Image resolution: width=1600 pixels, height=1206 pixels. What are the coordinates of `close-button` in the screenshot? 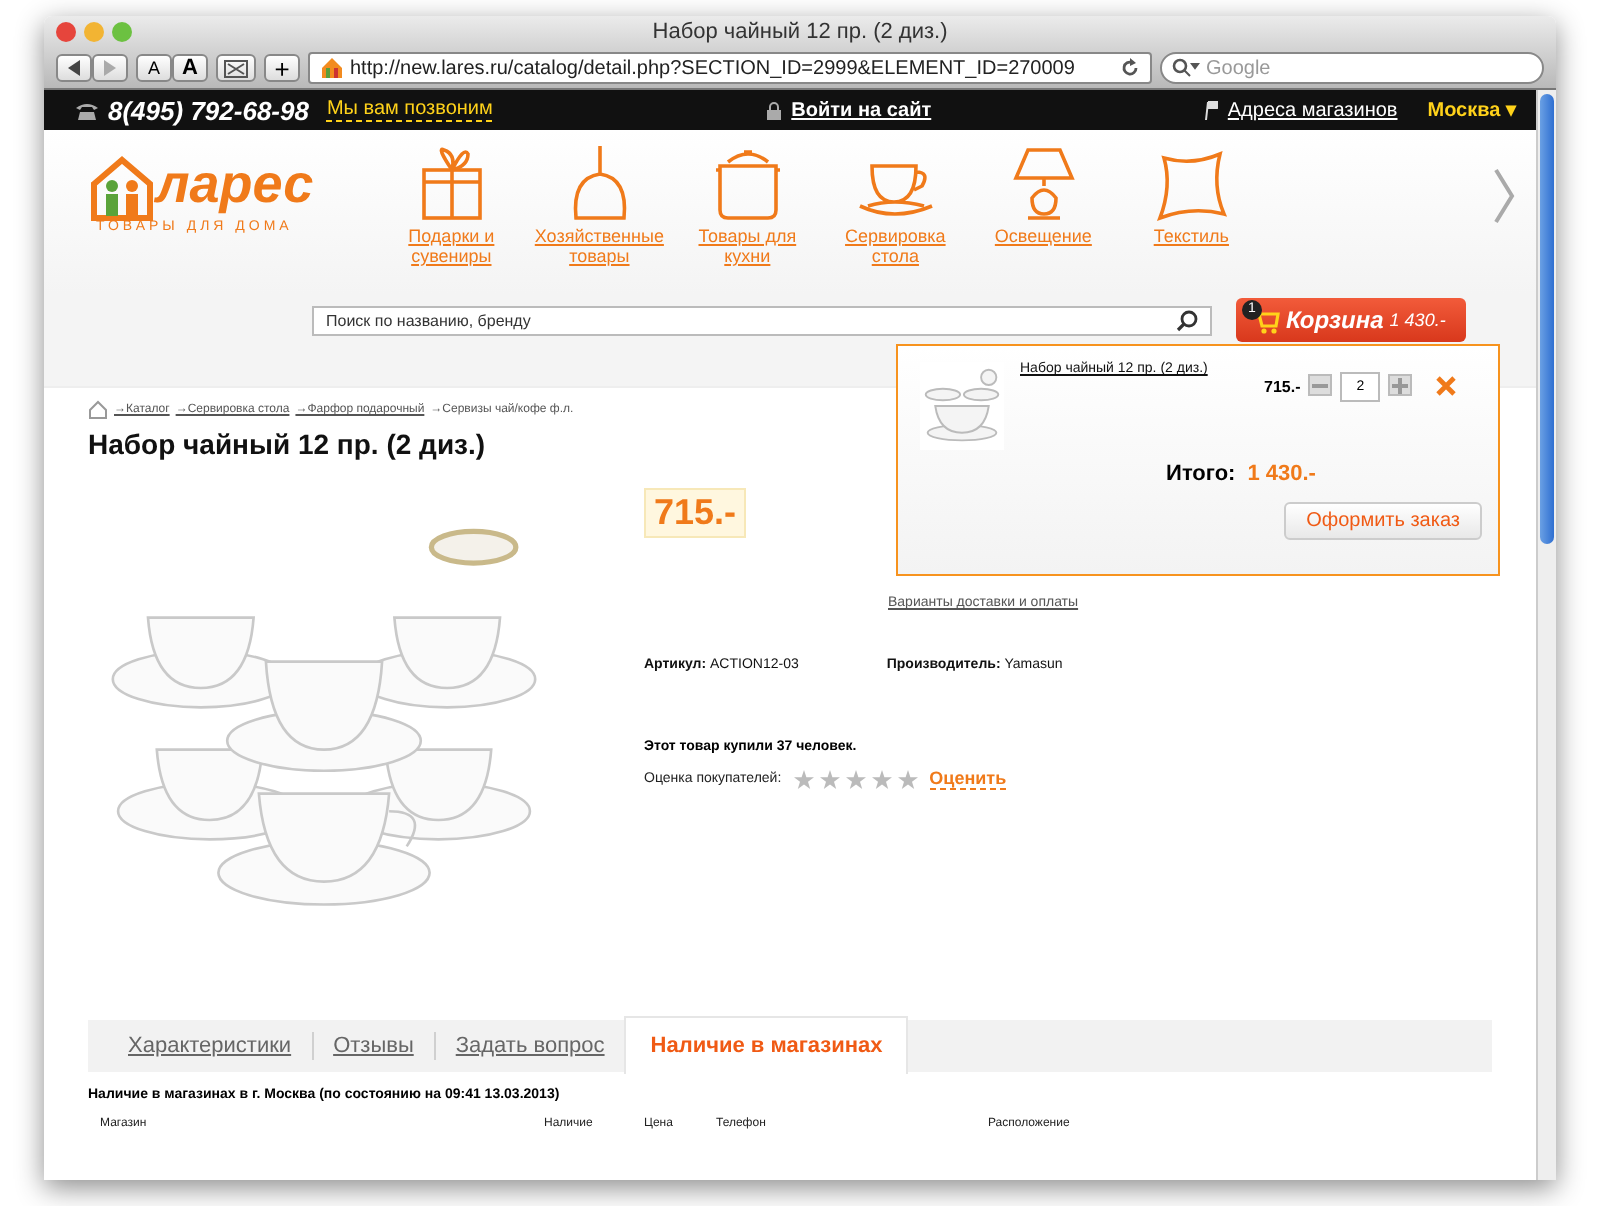 It's located at (66, 32).